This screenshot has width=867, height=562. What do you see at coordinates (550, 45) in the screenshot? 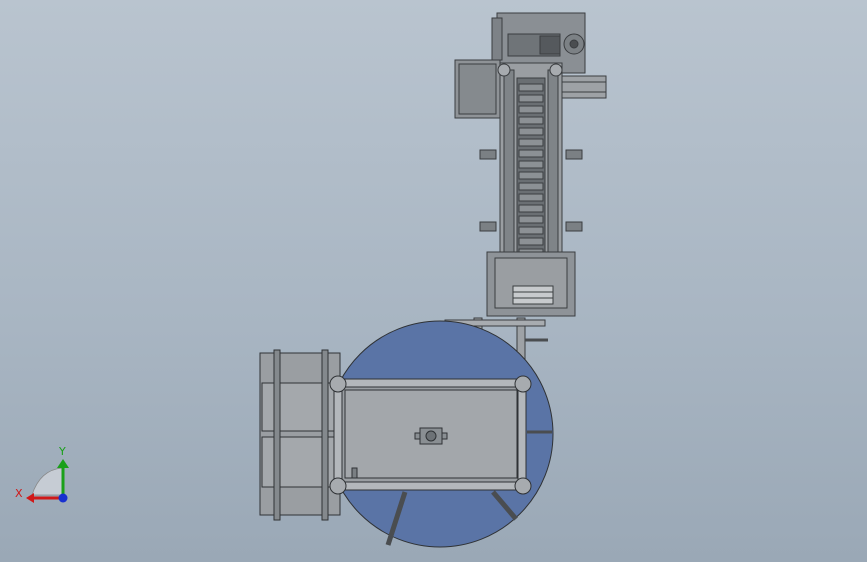
I see `drive-motor-body` at bounding box center [550, 45].